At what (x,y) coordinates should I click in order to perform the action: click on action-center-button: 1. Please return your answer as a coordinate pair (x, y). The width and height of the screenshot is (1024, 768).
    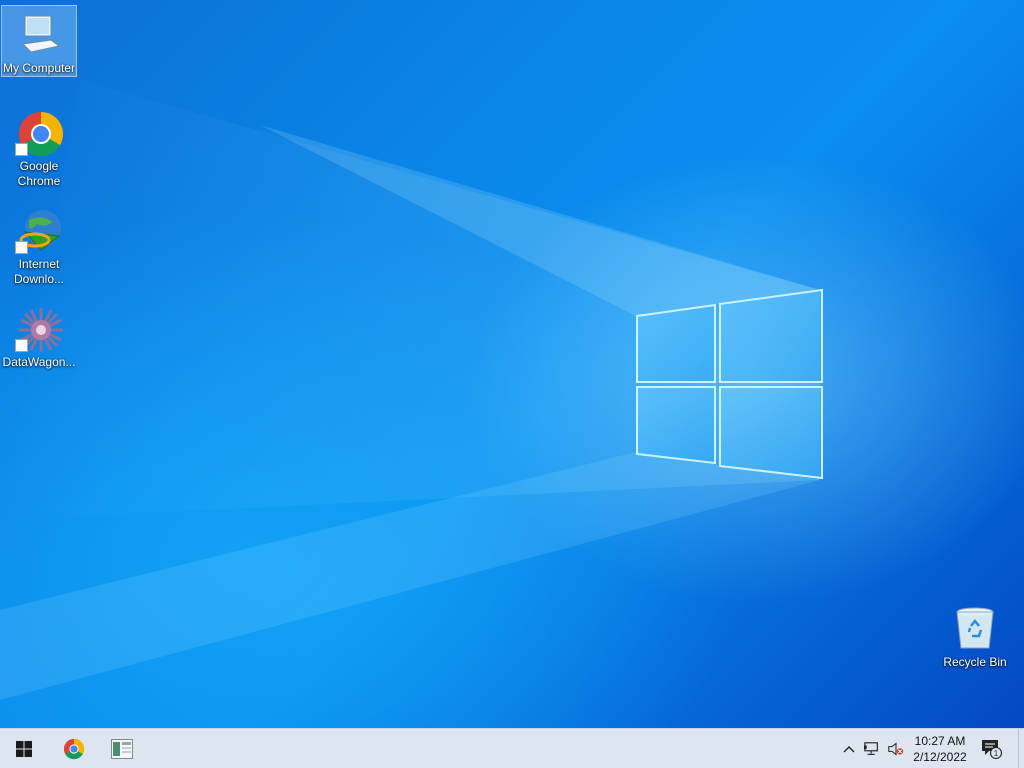
    Looking at the image, I should click on (992, 748).